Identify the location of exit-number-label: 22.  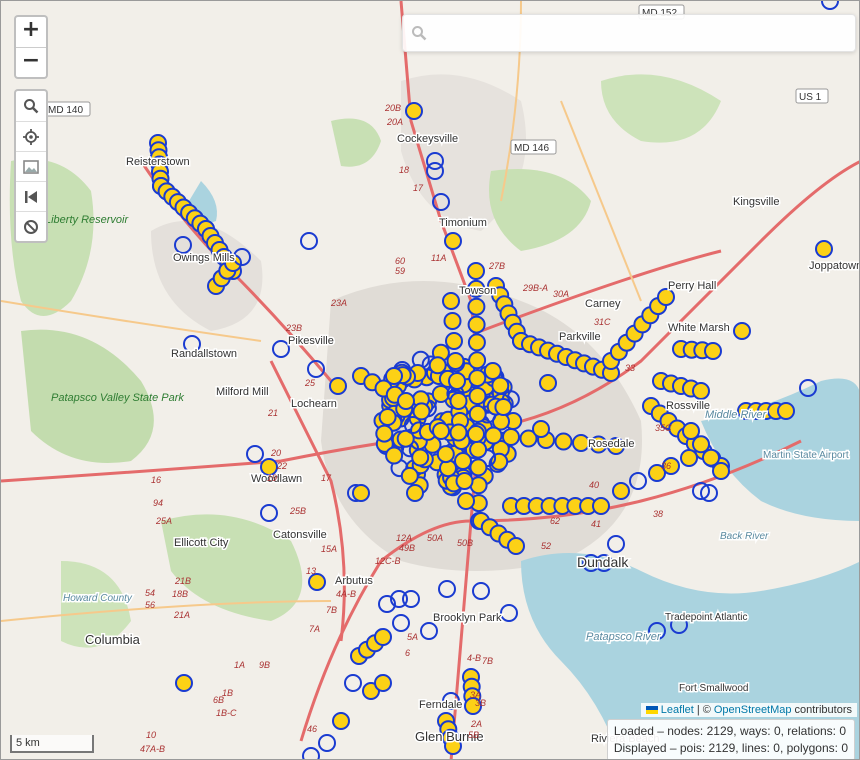
(281, 466).